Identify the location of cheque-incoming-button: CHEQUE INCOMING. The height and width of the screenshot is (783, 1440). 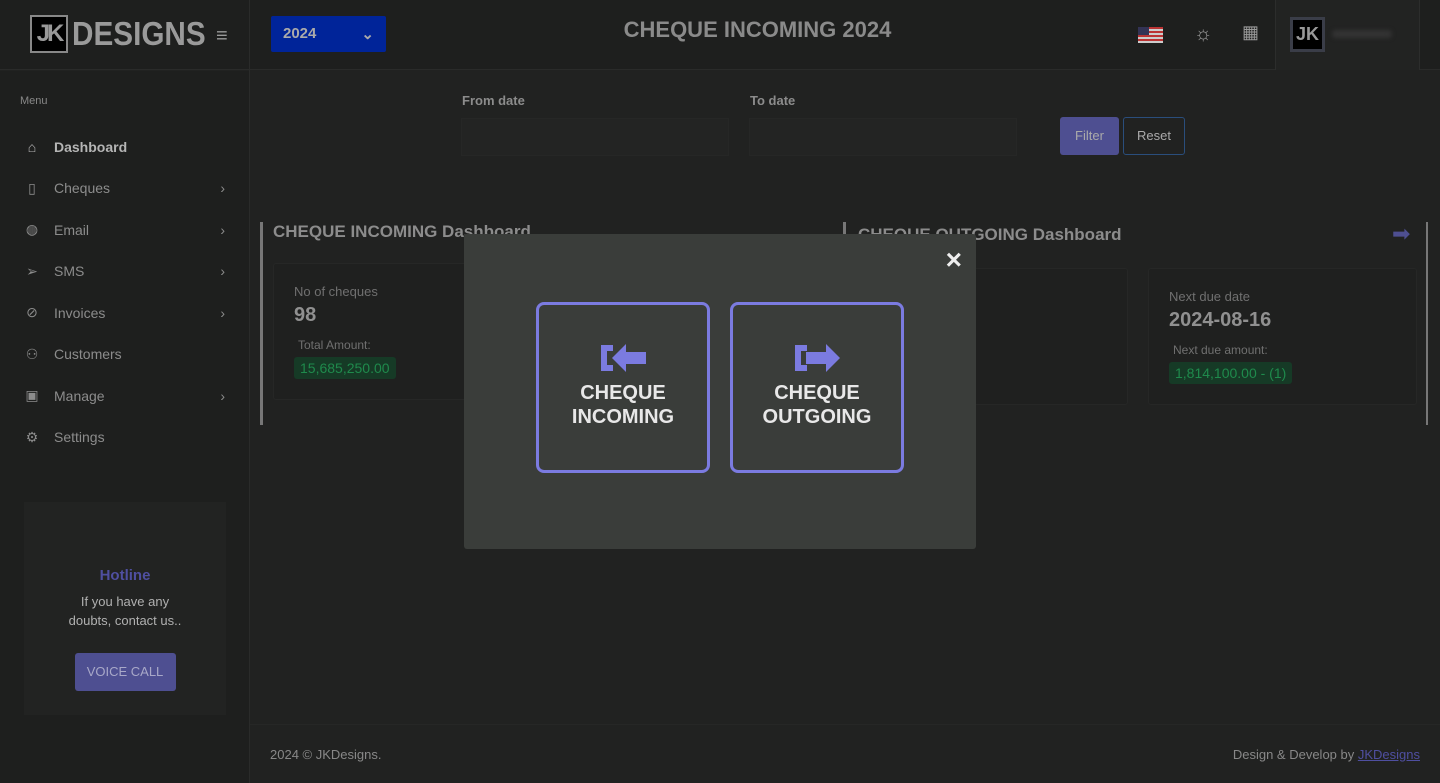
(623, 387).